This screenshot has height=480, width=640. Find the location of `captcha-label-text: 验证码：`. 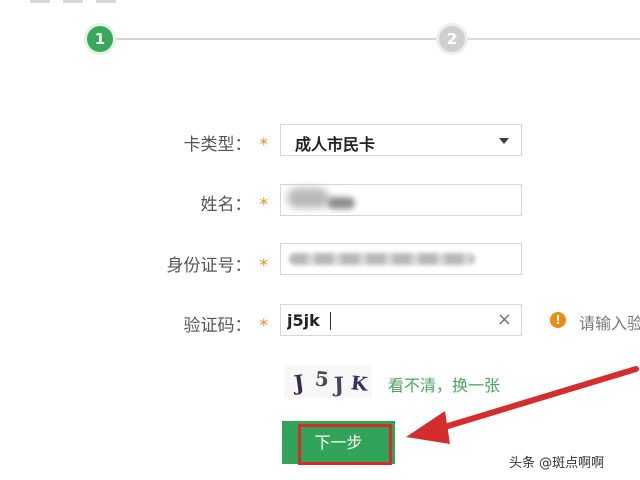

captcha-label-text: 验证码： is located at coordinates (217, 326).